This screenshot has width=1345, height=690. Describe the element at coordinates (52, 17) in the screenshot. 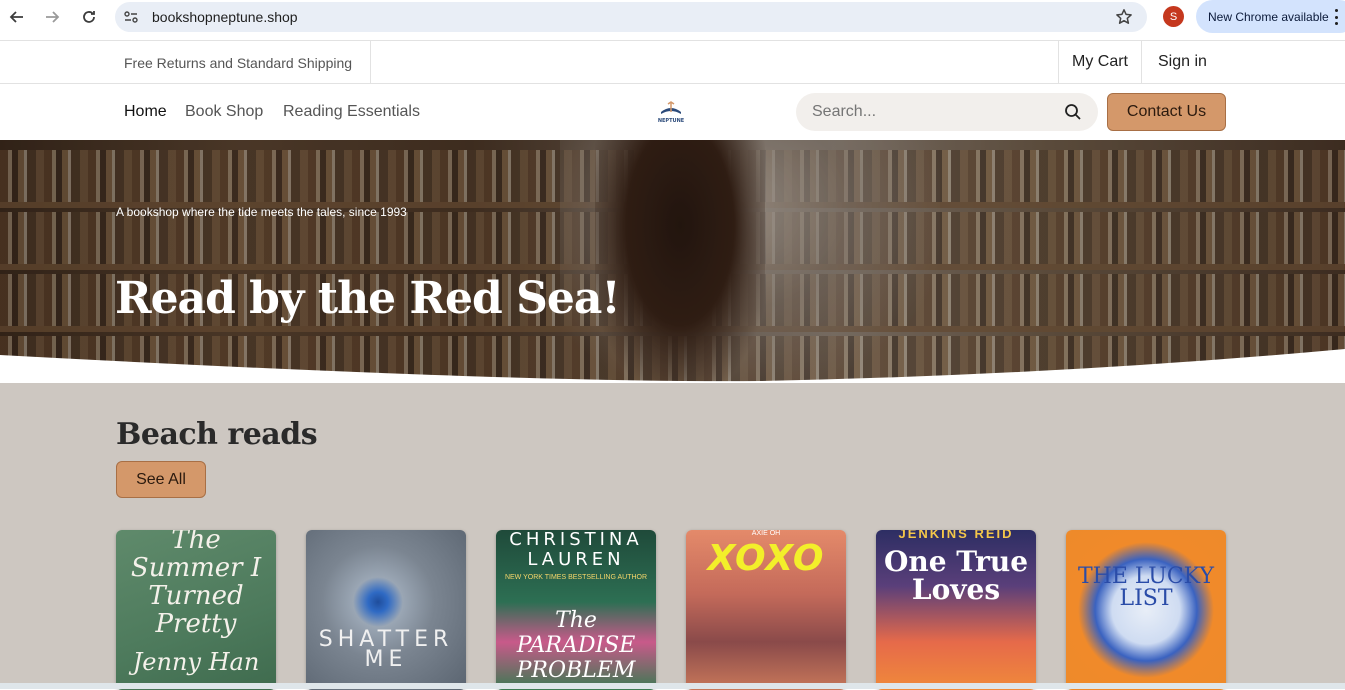

I see `forward-arrow-icon` at that location.